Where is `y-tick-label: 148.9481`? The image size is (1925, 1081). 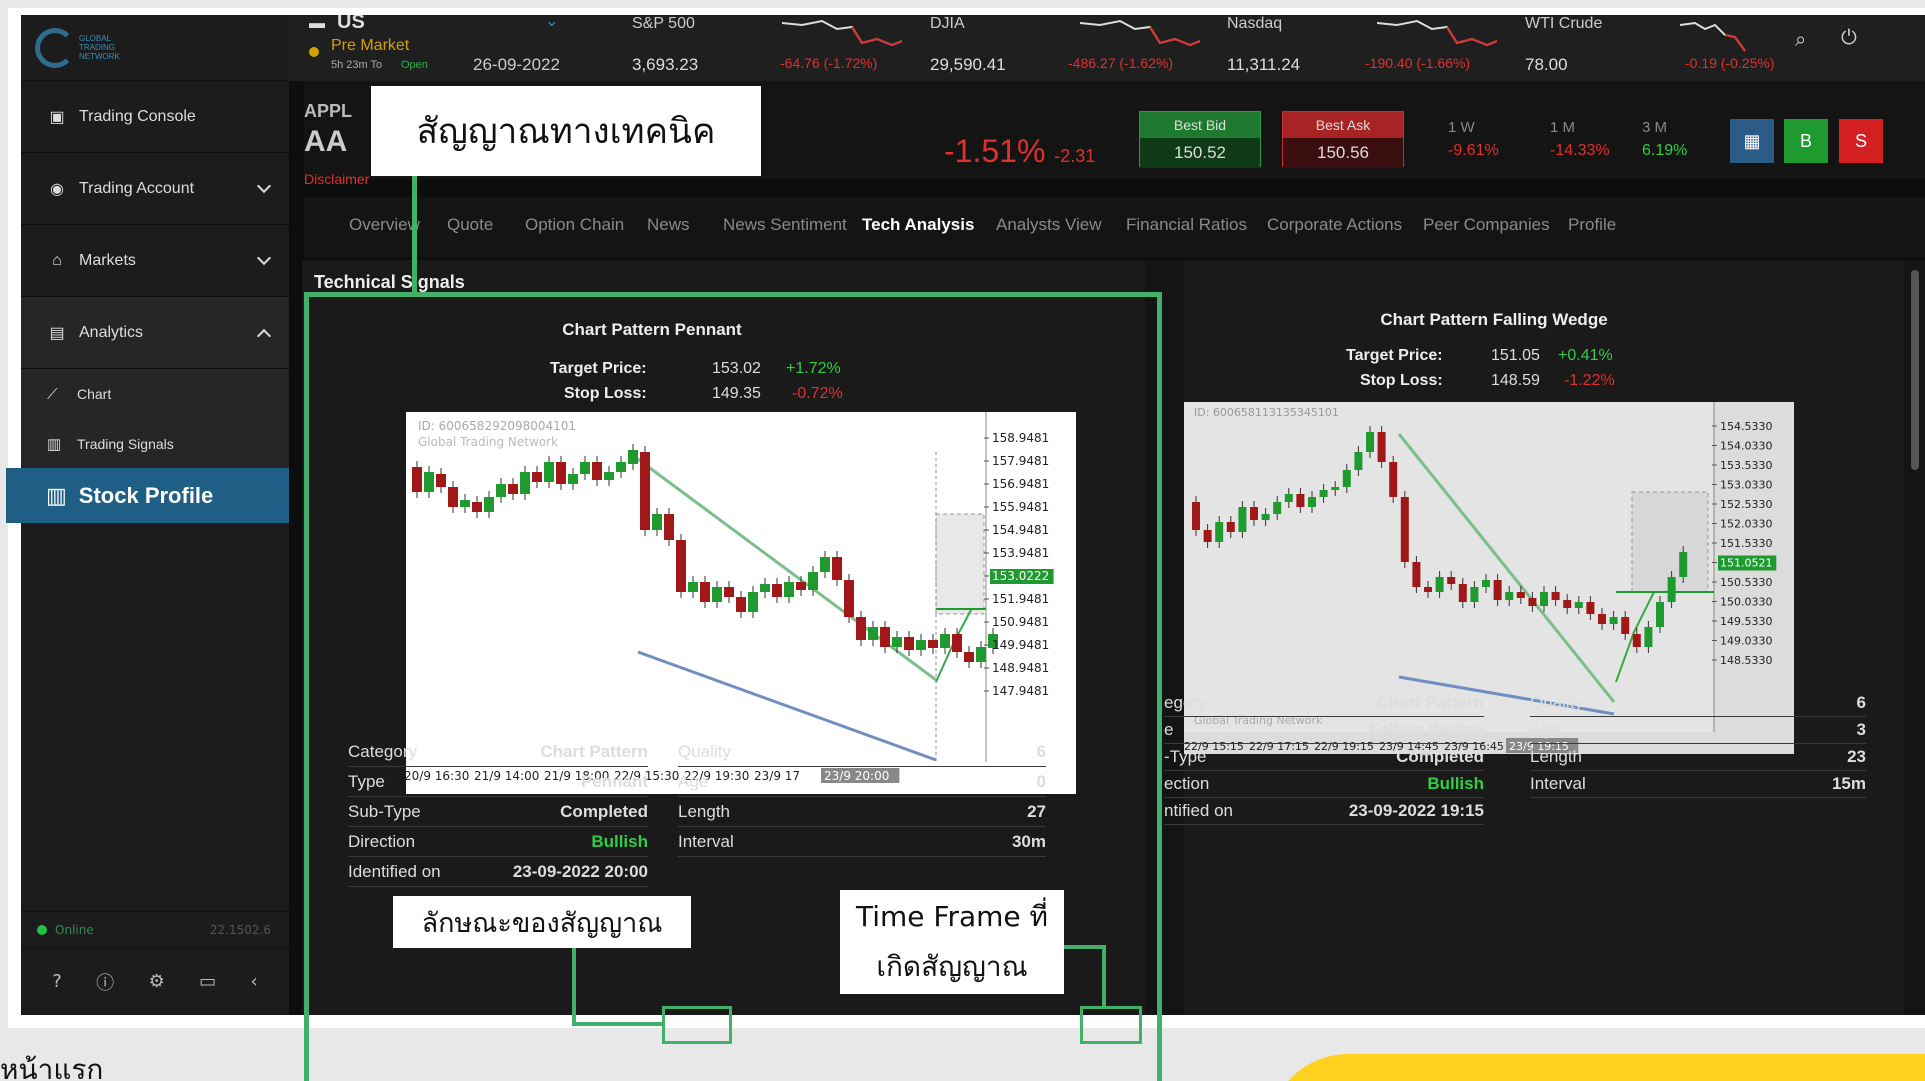 y-tick-label: 148.9481 is located at coordinates (1020, 668).